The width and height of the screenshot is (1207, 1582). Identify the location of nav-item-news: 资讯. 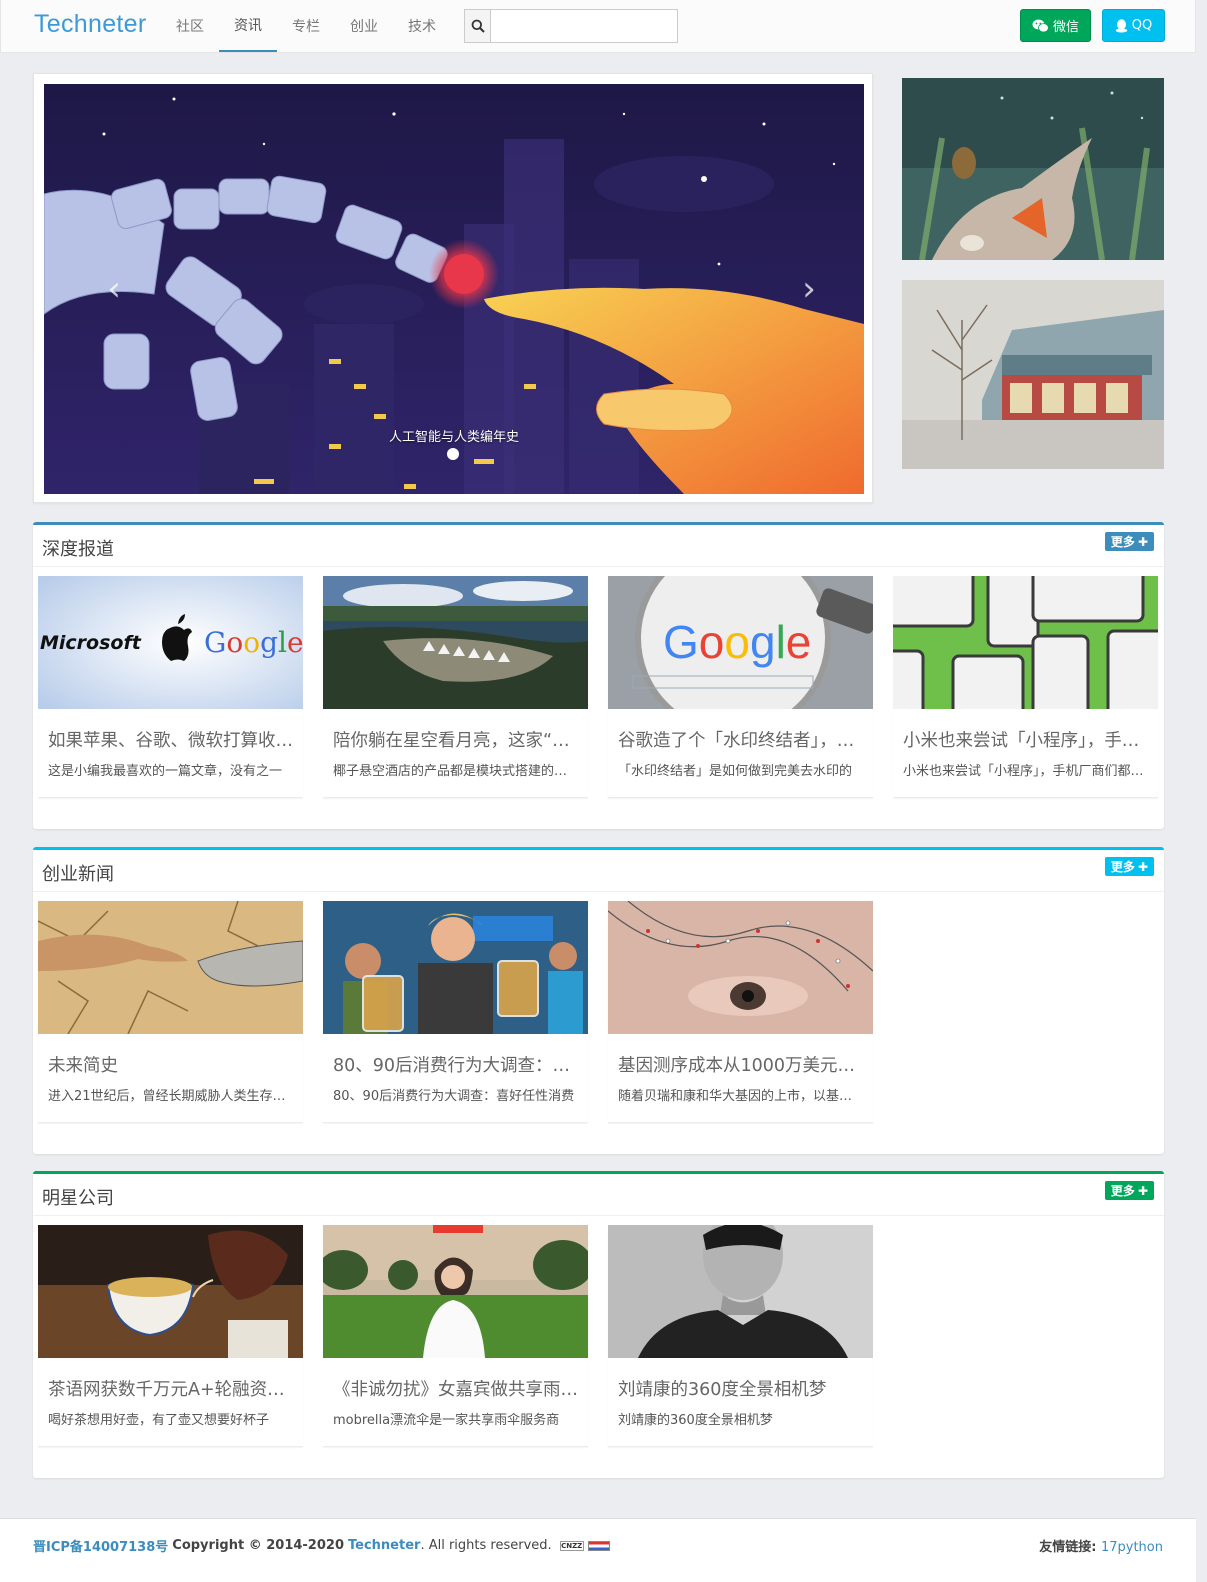
(248, 26).